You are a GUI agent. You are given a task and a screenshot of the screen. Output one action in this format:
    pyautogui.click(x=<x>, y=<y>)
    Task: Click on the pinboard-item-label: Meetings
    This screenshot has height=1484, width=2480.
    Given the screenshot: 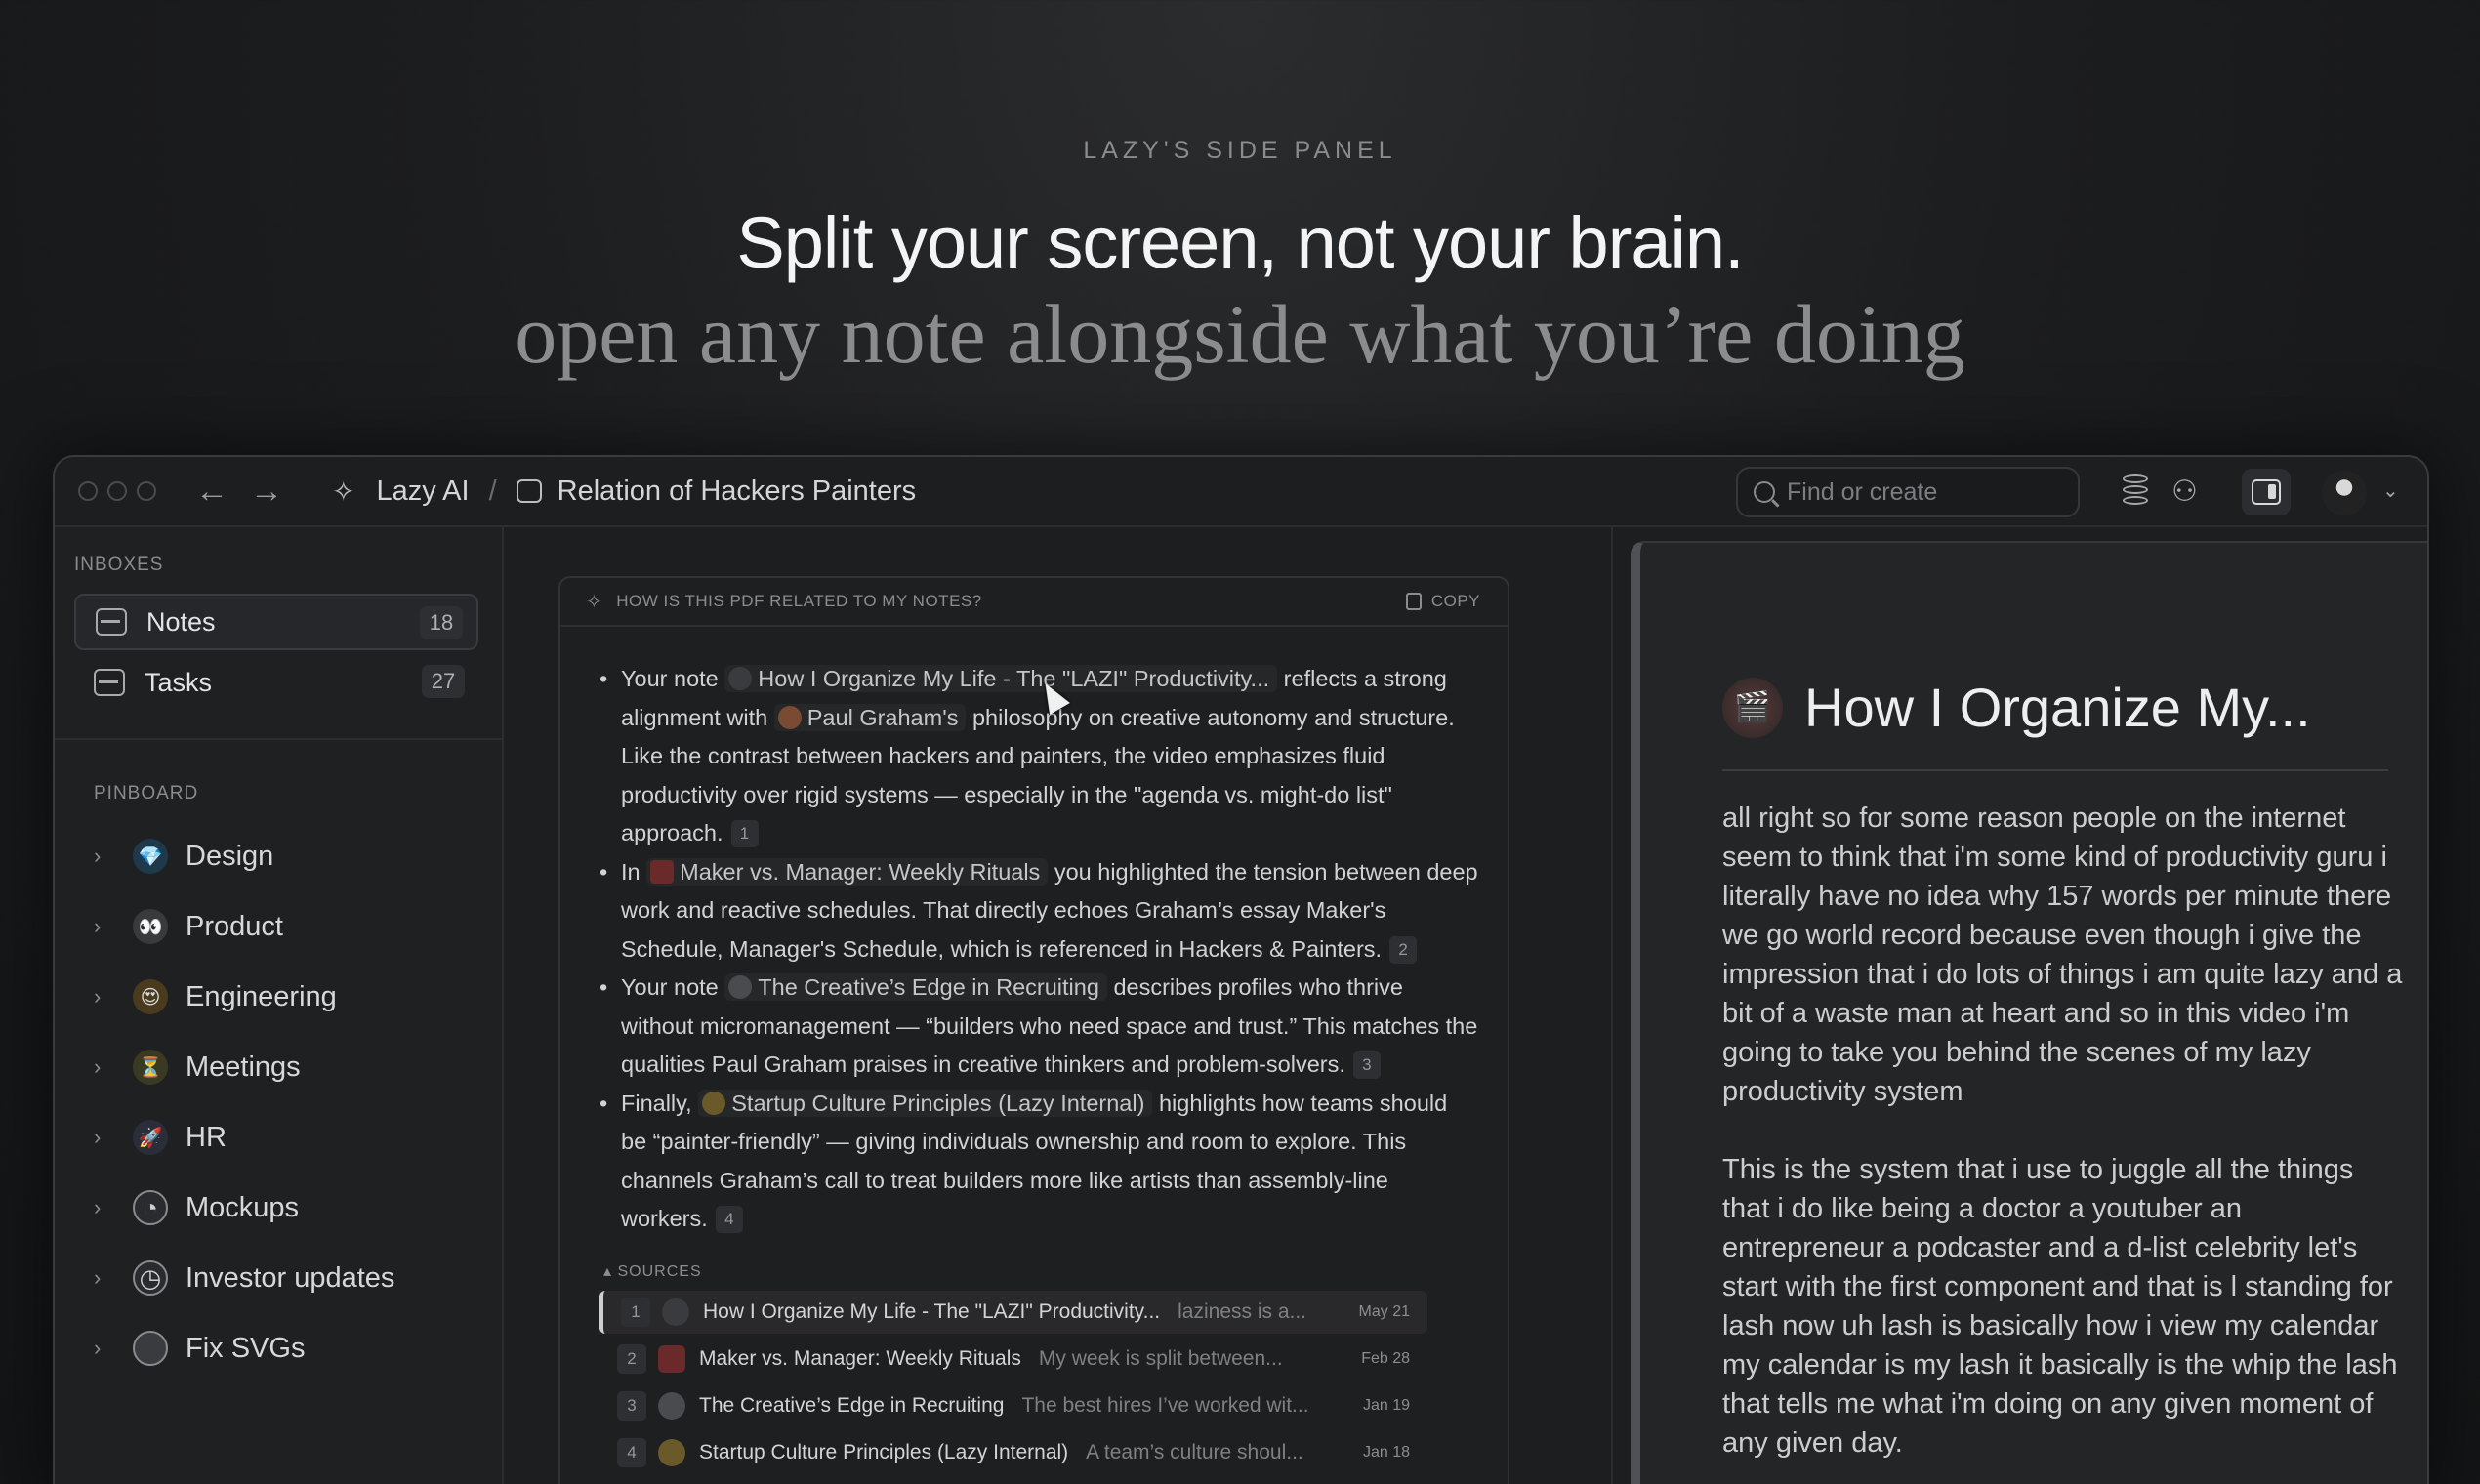 What is the action you would take?
    pyautogui.click(x=243, y=1067)
    